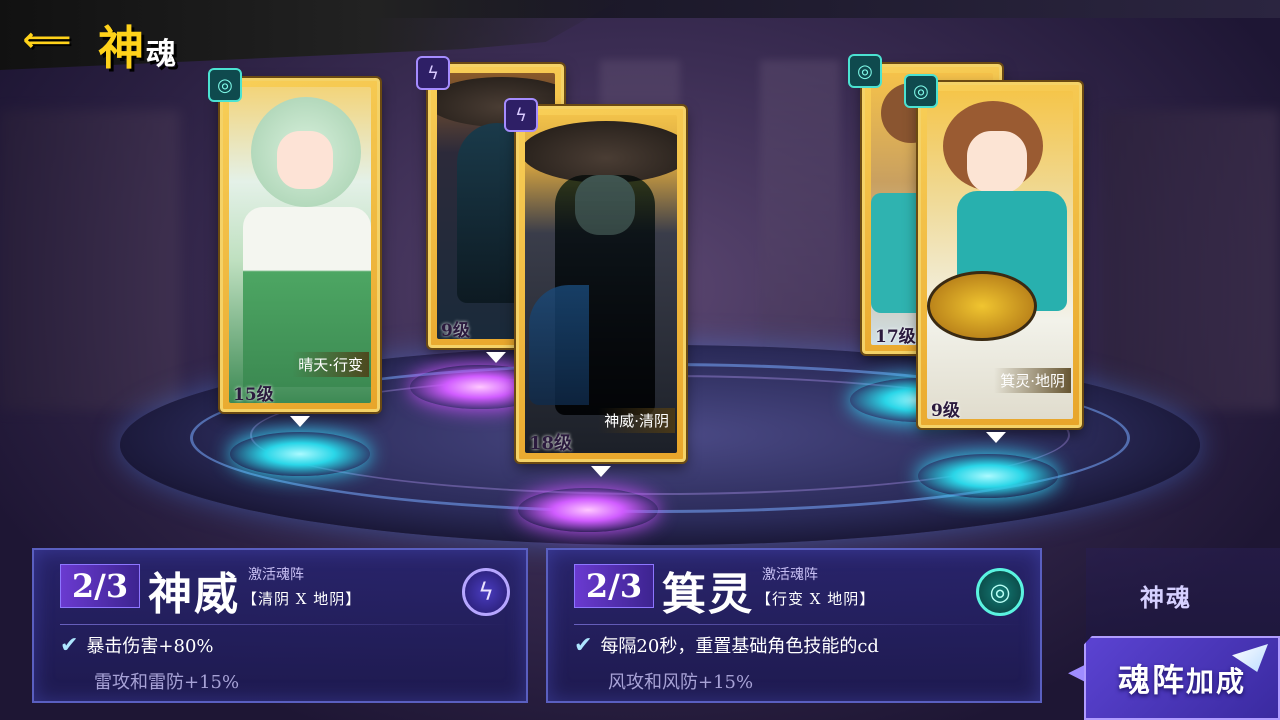 The height and width of the screenshot is (720, 1280). Describe the element at coordinates (302, 599) in the screenshot. I see `formation-members: 【清阴 X 地阴】` at that location.